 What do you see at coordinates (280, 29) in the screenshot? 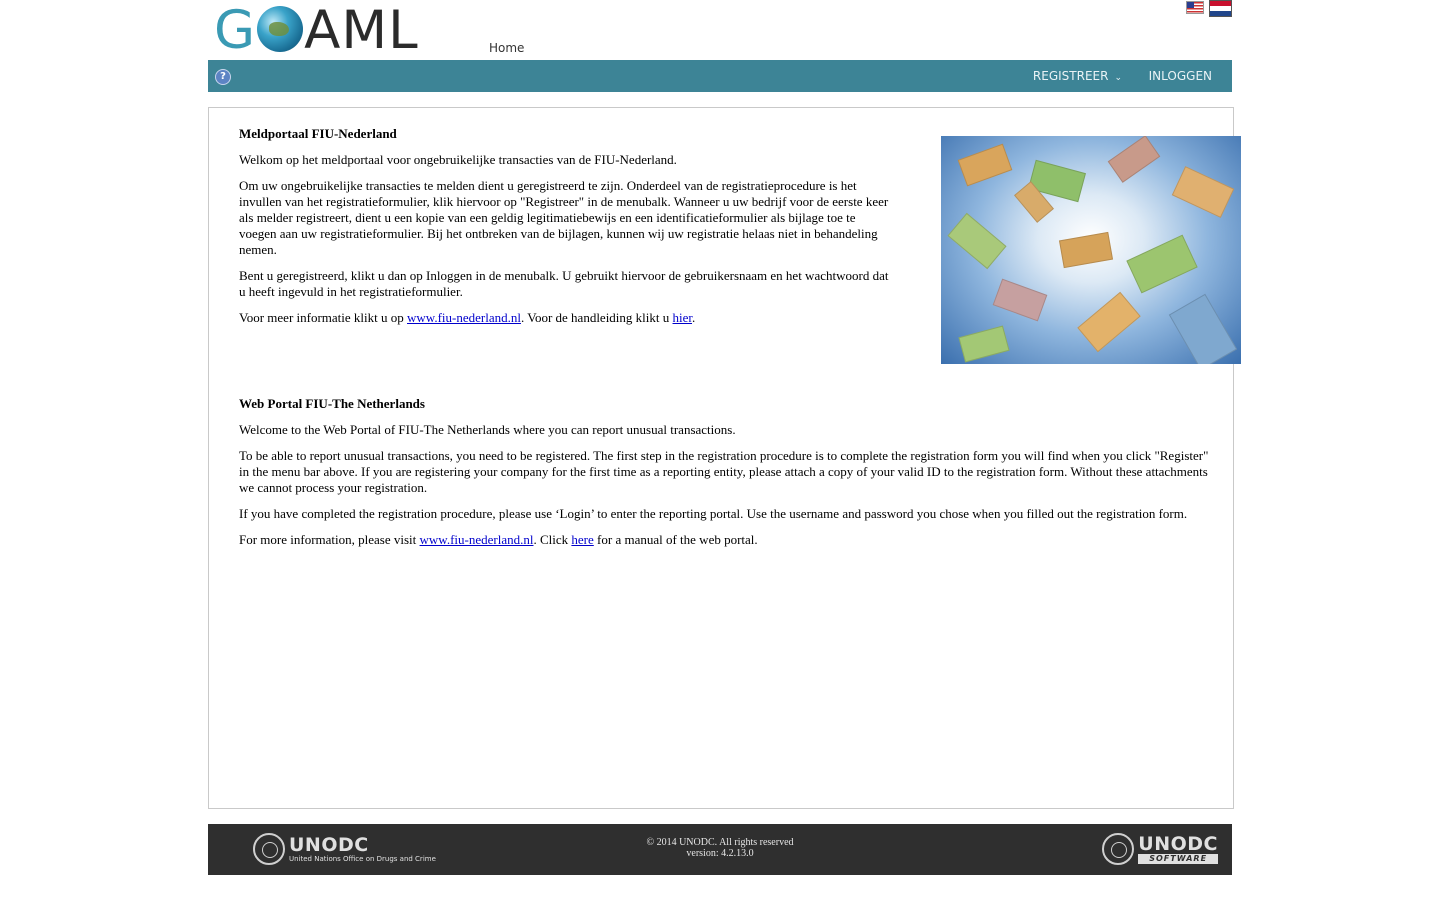
I see `globe-icon` at bounding box center [280, 29].